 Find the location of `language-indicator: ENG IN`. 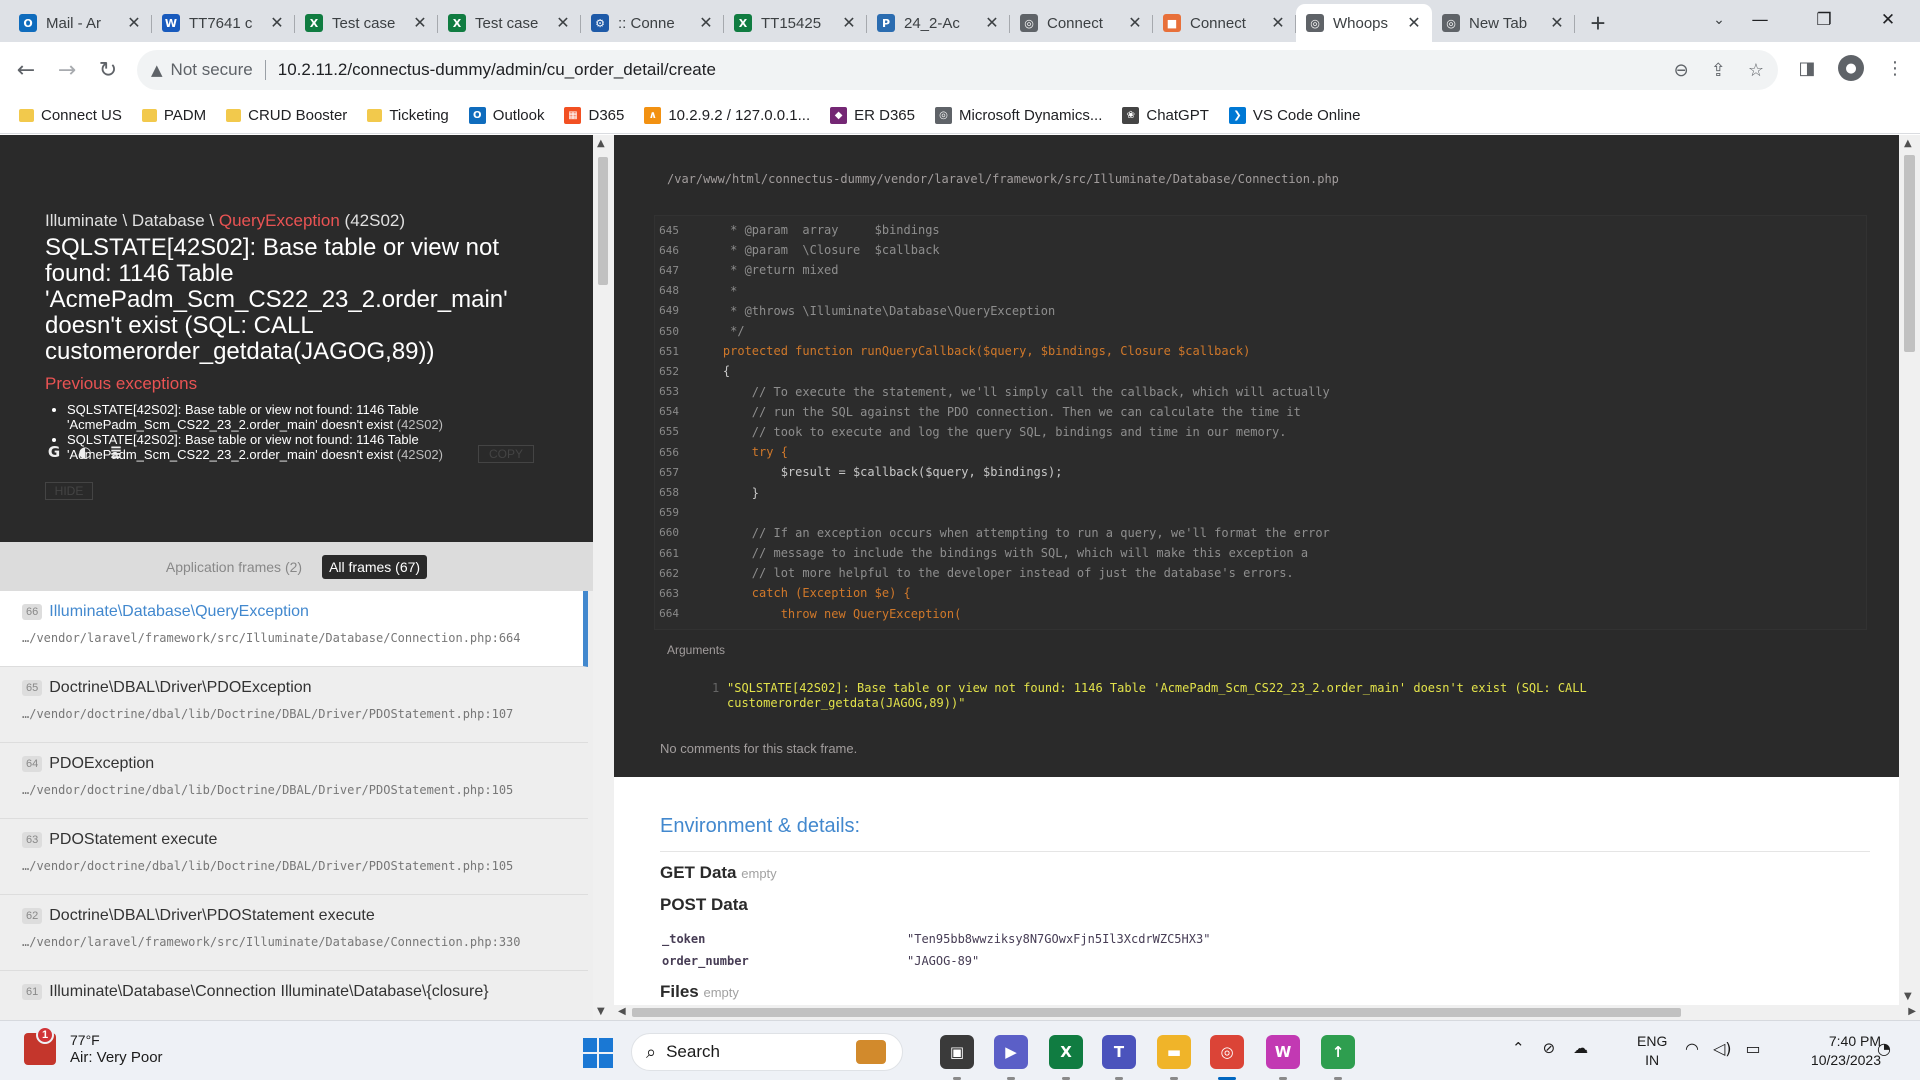

language-indicator: ENG IN is located at coordinates (1652, 1051).